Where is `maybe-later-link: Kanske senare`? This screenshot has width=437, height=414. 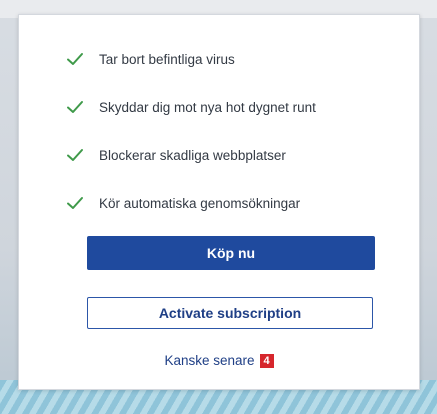
maybe-later-link: Kanske senare is located at coordinates (209, 360).